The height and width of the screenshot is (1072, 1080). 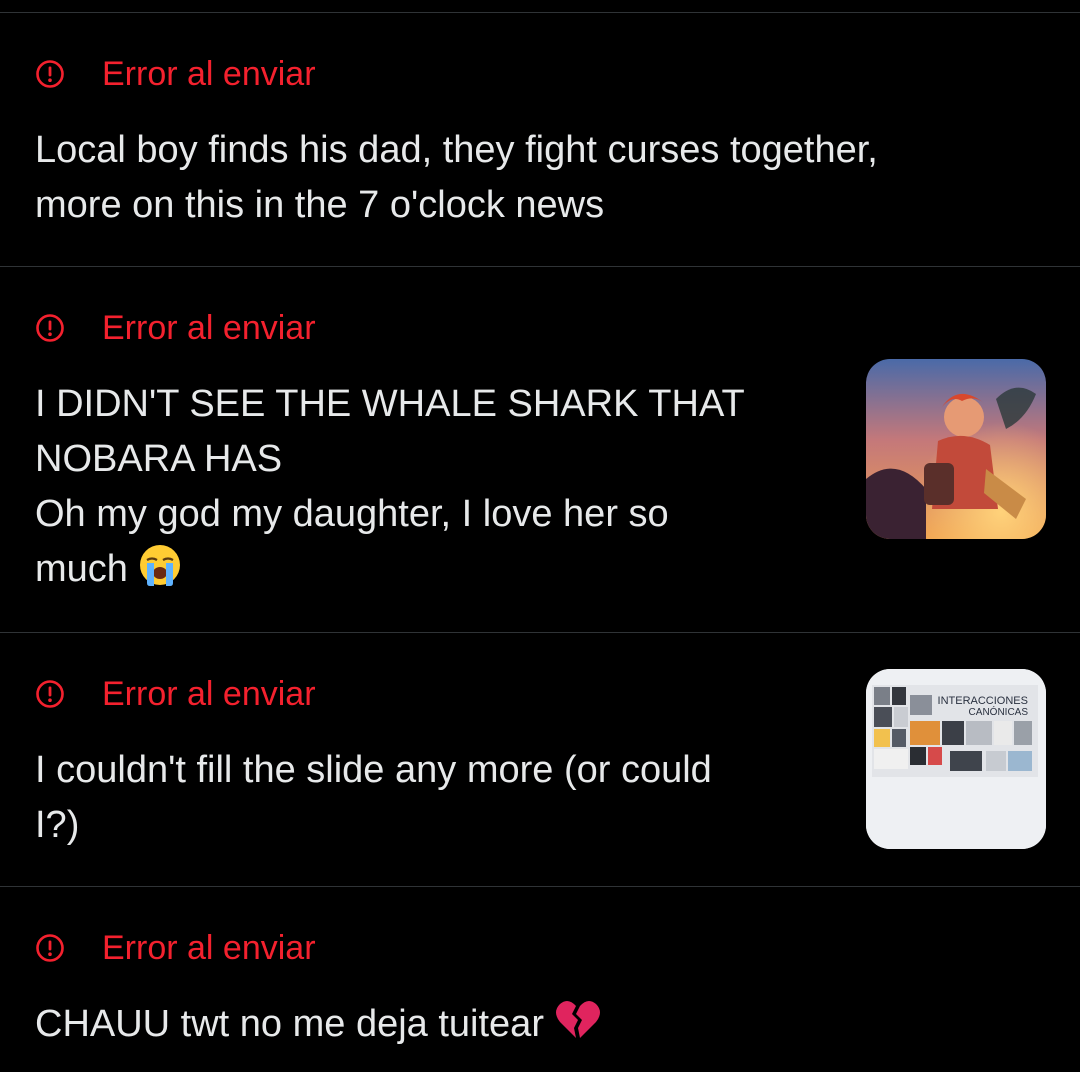 What do you see at coordinates (983, 701) in the screenshot?
I see `collage-title-line1: INTERACCIONES` at bounding box center [983, 701].